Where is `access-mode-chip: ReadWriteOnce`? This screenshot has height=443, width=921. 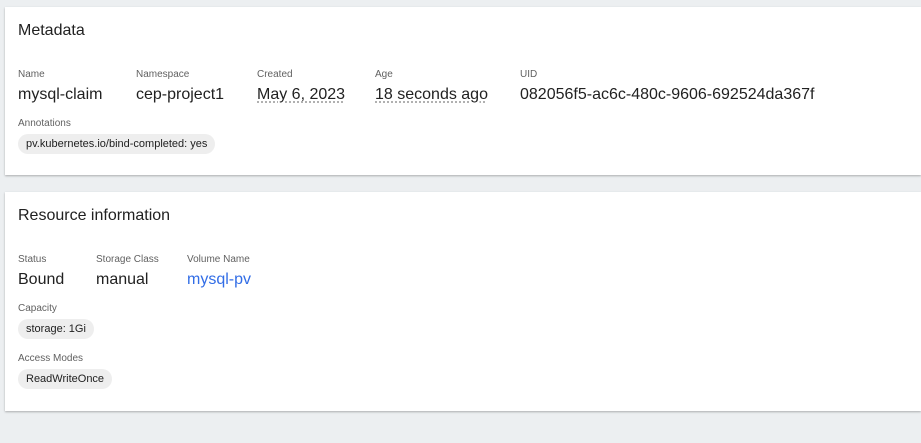 access-mode-chip: ReadWriteOnce is located at coordinates (65, 379).